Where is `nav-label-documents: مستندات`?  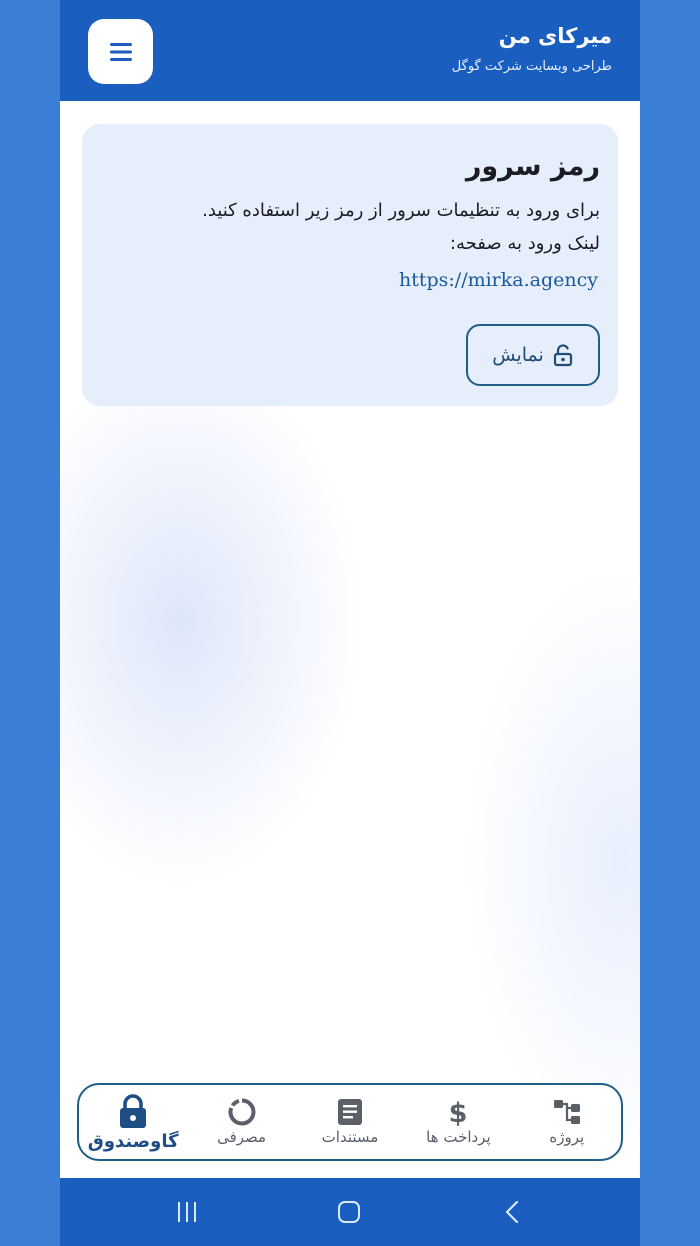
nav-label-documents: مستندات is located at coordinates (350, 1137).